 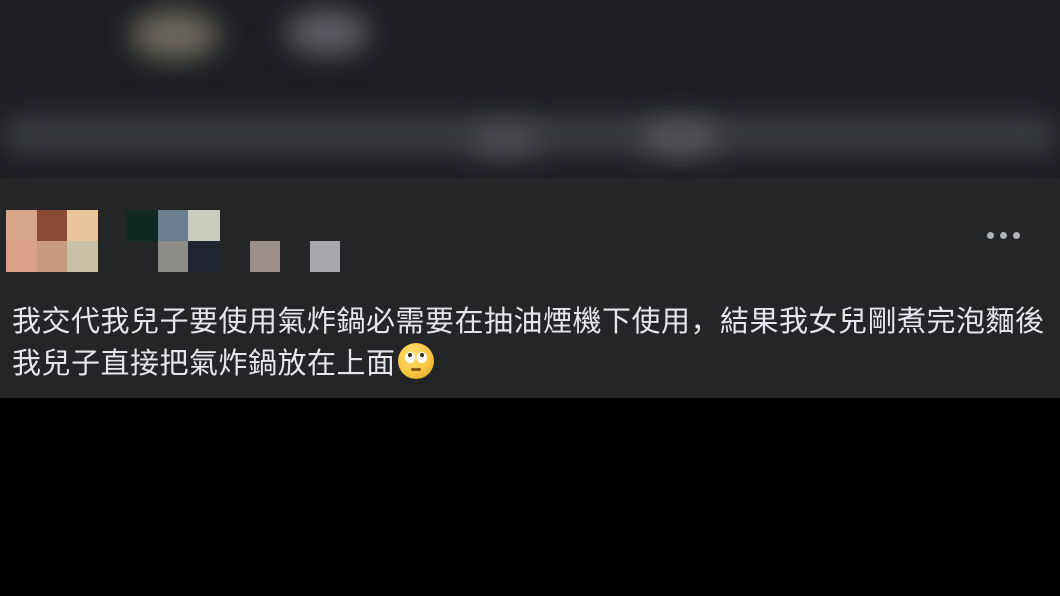 I want to click on face-with-rolling-eyes-icon, so click(x=415, y=361).